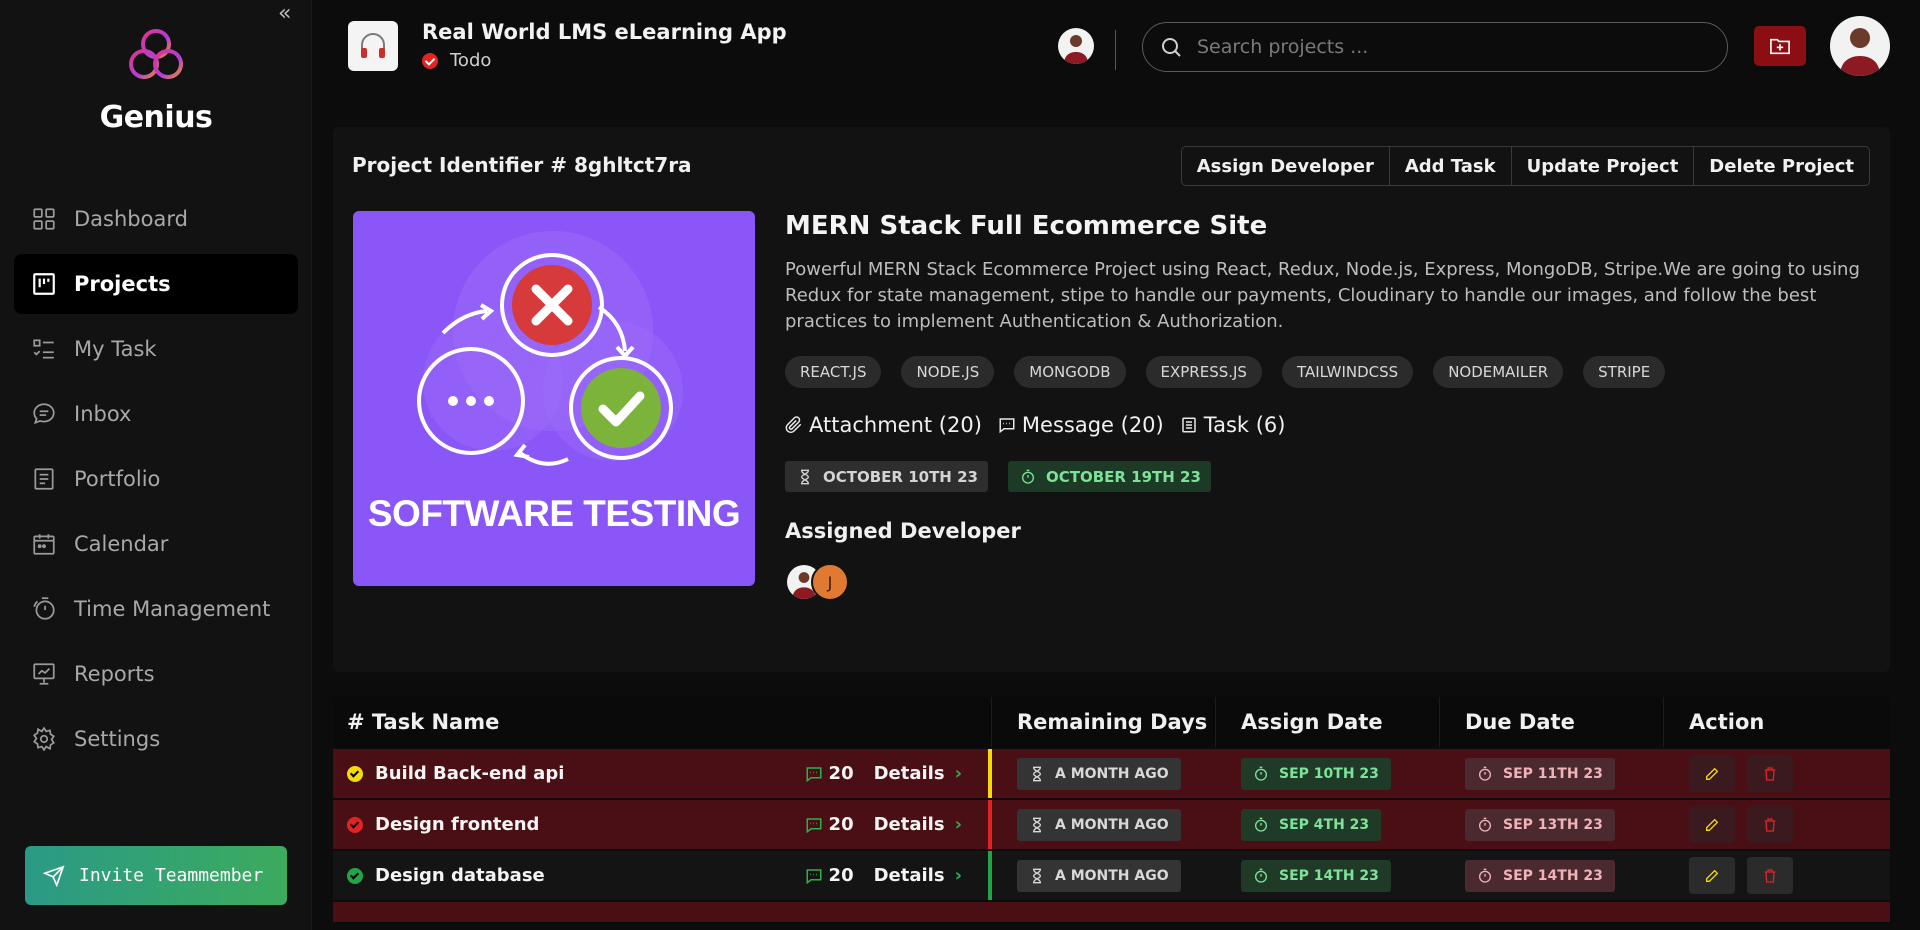 Image resolution: width=1920 pixels, height=930 pixels. What do you see at coordinates (1485, 875) in the screenshot?
I see `stopwatch-icon` at bounding box center [1485, 875].